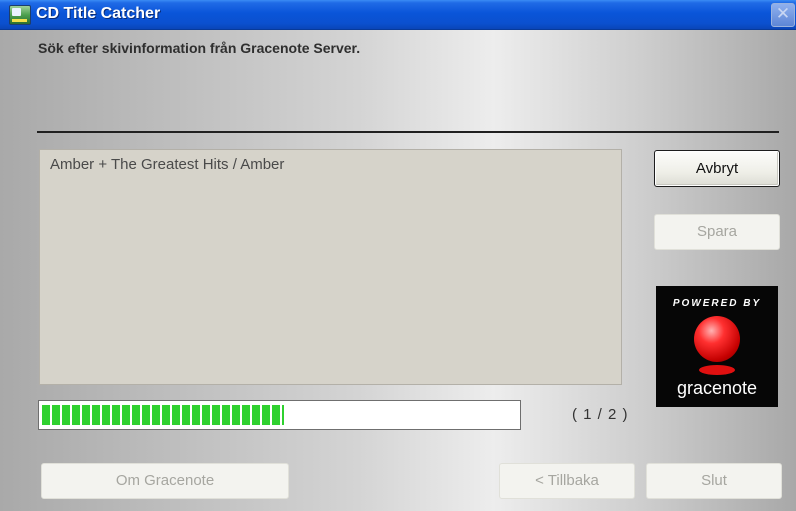 The width and height of the screenshot is (796, 511). I want to click on gracenote-logo: POWERED BY gracenote, so click(717, 346).